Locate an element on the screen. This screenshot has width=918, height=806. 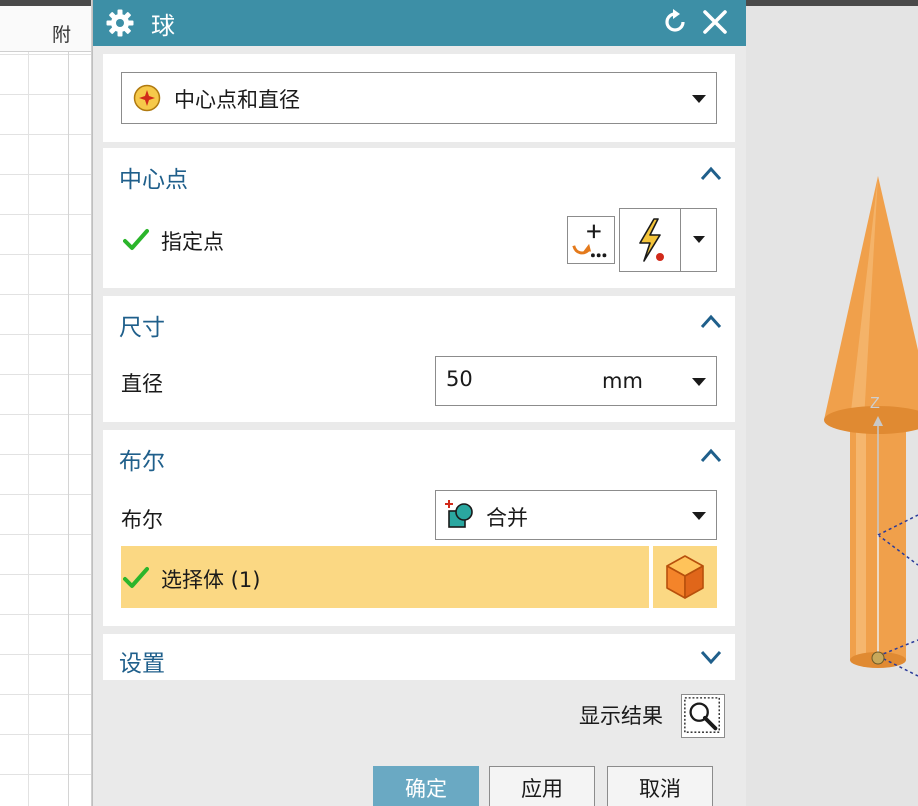
boolean-value: 合并 is located at coordinates (507, 518).